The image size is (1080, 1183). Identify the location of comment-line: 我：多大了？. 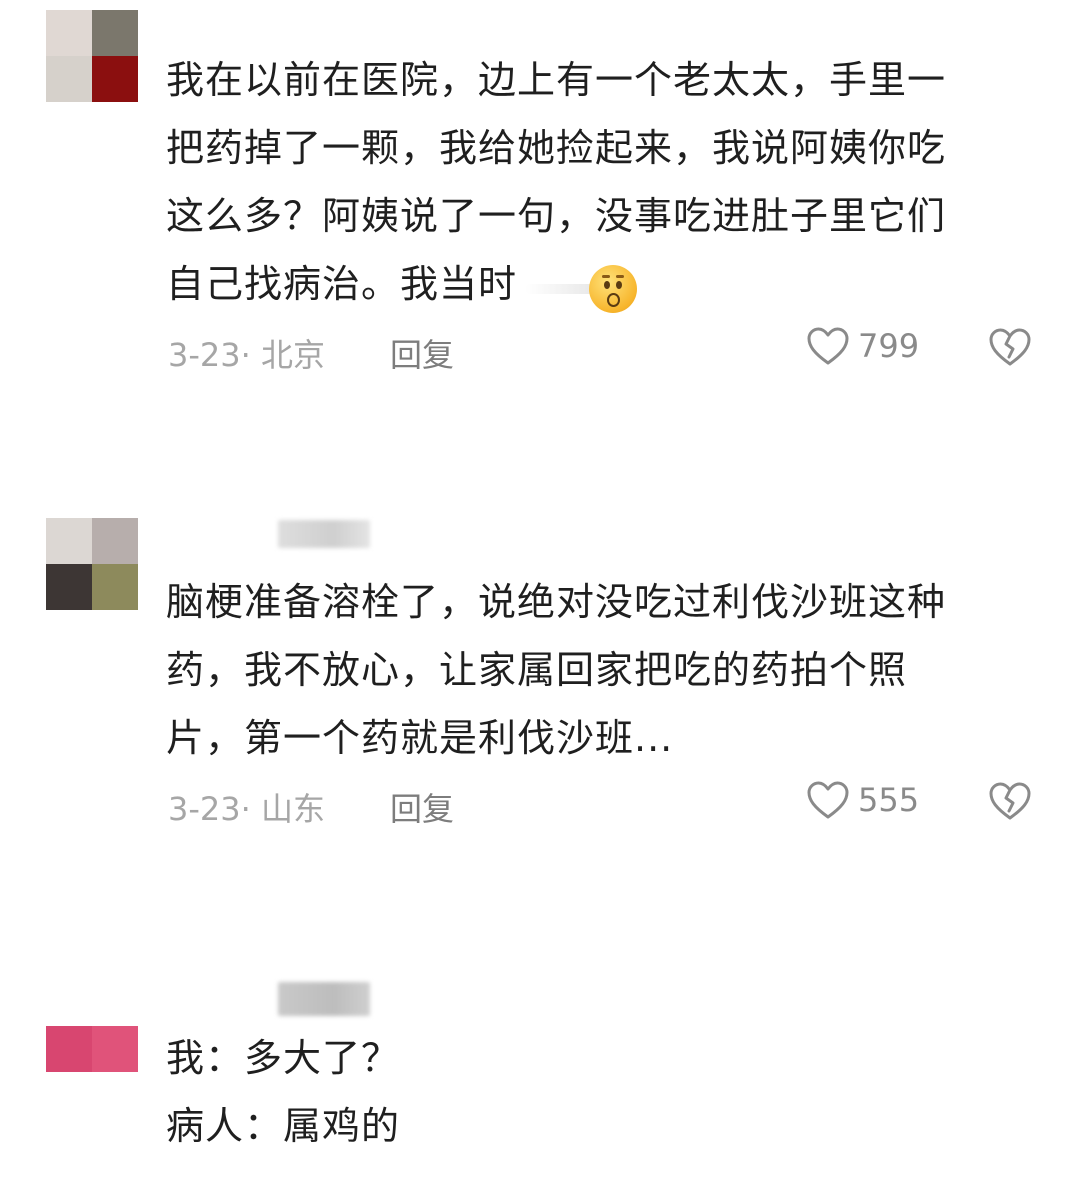
(283, 1058).